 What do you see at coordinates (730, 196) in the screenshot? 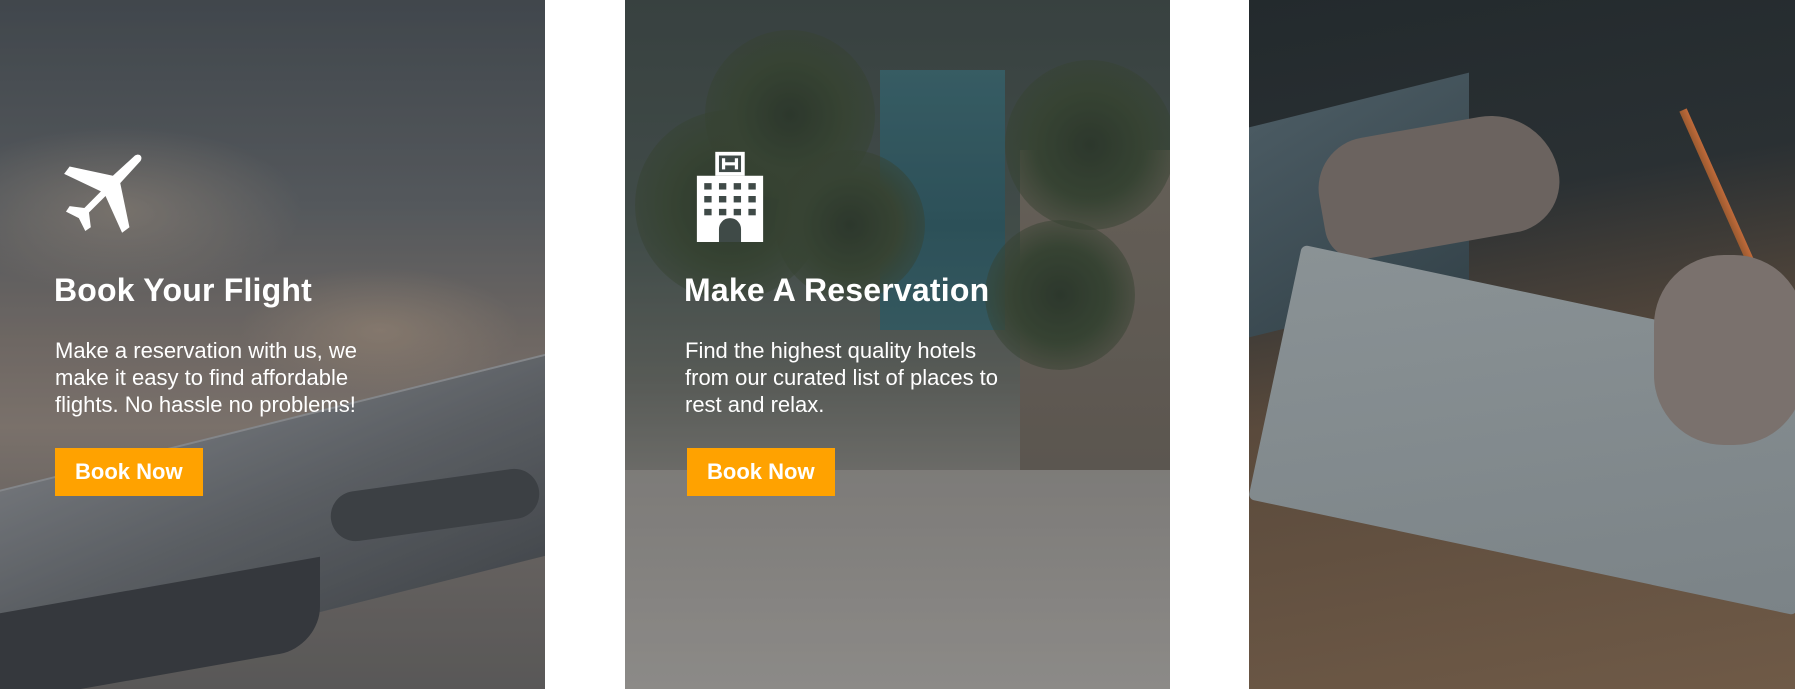
I see `hotel-icon` at bounding box center [730, 196].